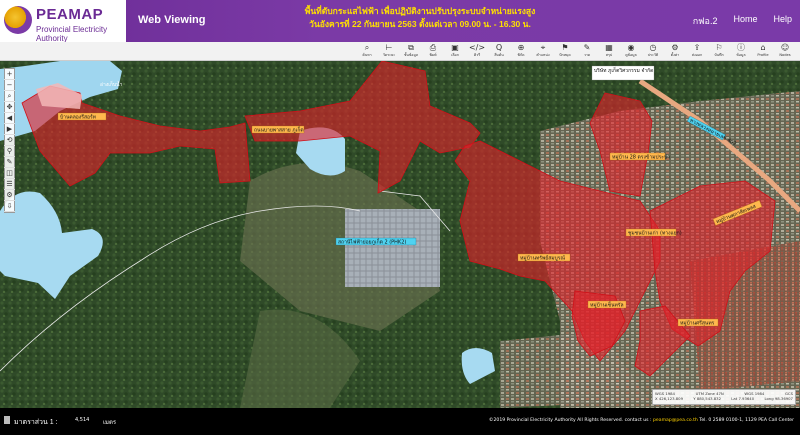 This screenshot has height=435, width=800. Describe the element at coordinates (587, 55) in the screenshot. I see `tool-label: วาด` at that location.